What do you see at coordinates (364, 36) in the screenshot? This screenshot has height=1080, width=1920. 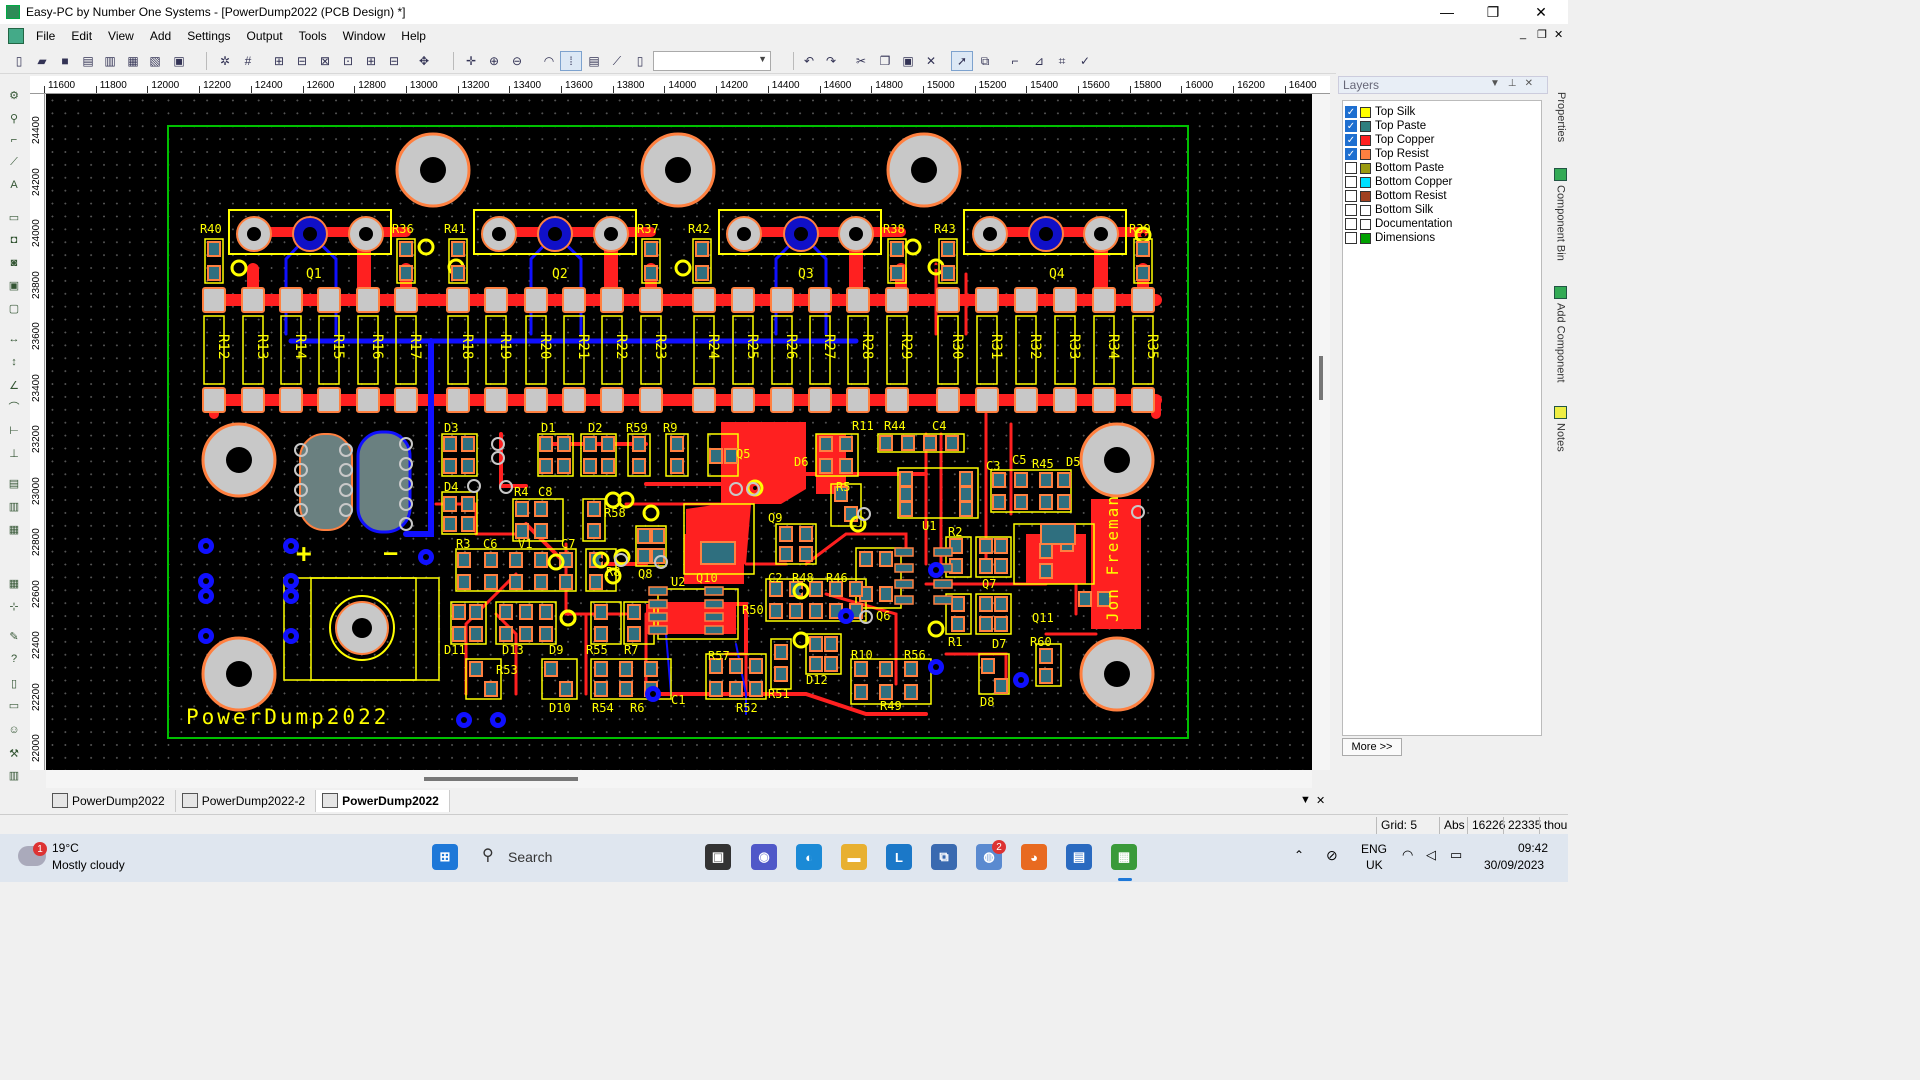 I see `menu-window: Window` at bounding box center [364, 36].